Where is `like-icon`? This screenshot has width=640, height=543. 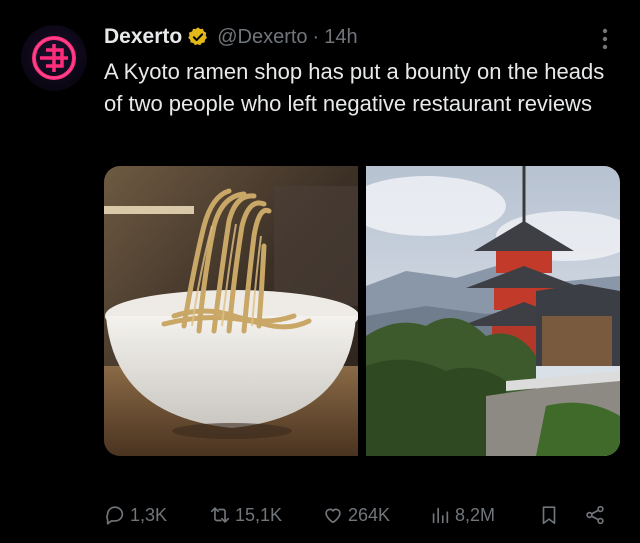
like-icon is located at coordinates (333, 516).